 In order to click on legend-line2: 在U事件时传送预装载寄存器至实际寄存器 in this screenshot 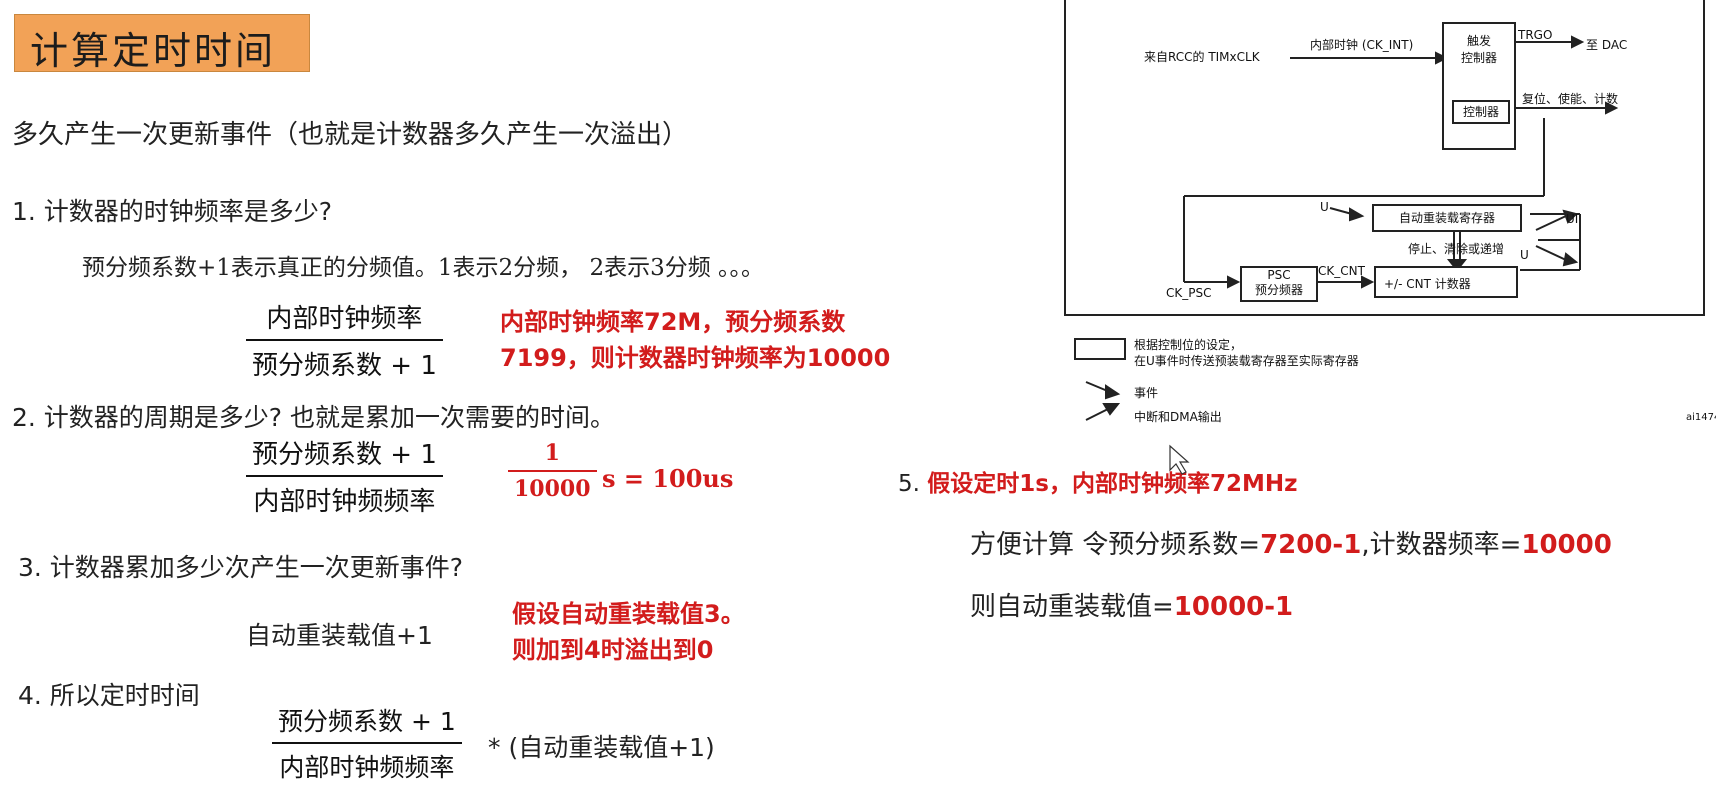, I will do `click(1246, 361)`.